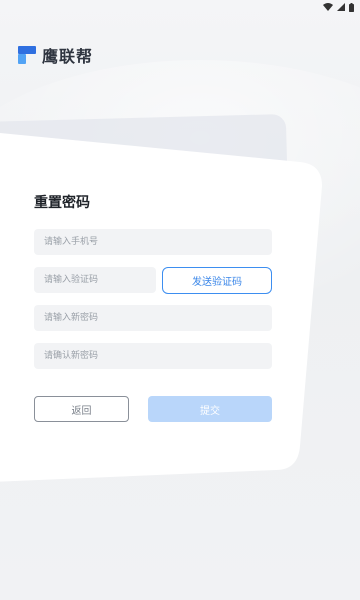 This screenshot has width=360, height=600. I want to click on brand-logo: 鹰联帮, so click(56, 55).